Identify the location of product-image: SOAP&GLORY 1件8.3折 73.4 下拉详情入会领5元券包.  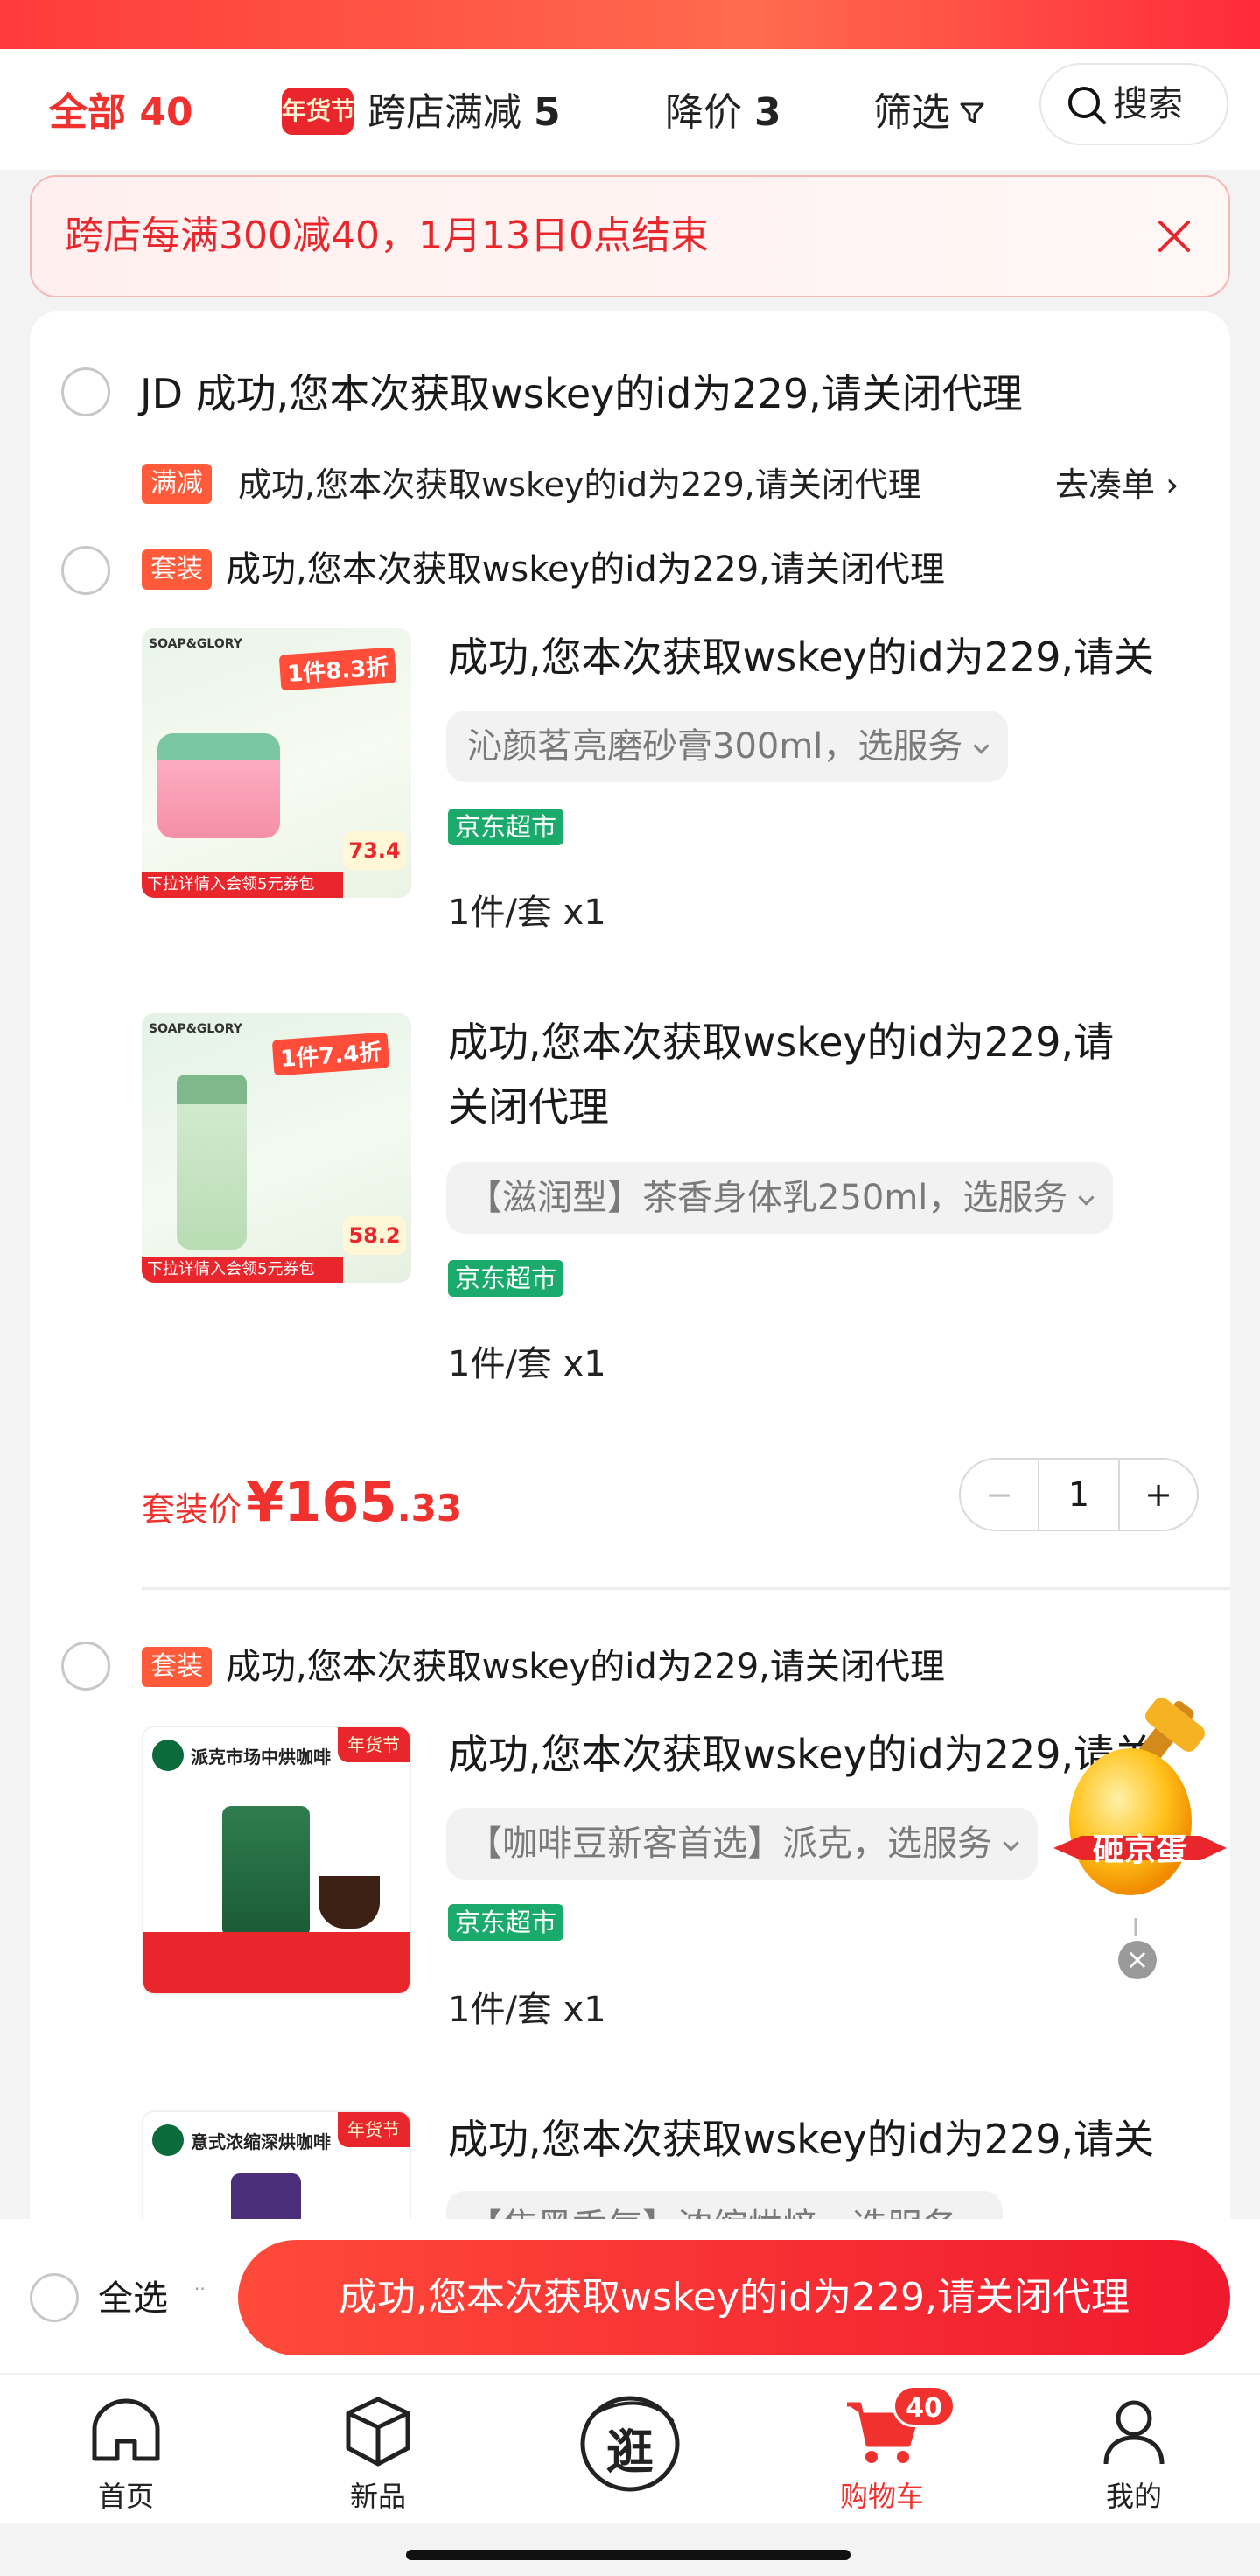
(276, 763).